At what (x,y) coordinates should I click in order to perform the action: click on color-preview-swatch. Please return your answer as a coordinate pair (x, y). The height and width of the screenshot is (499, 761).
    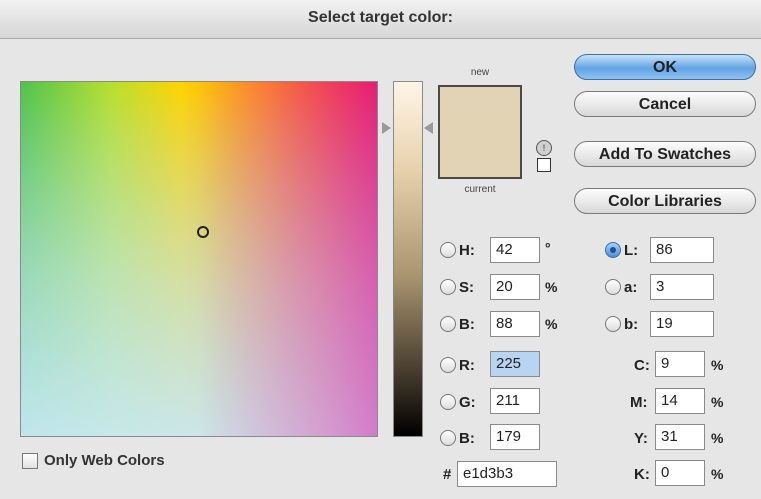
    Looking at the image, I should click on (480, 132).